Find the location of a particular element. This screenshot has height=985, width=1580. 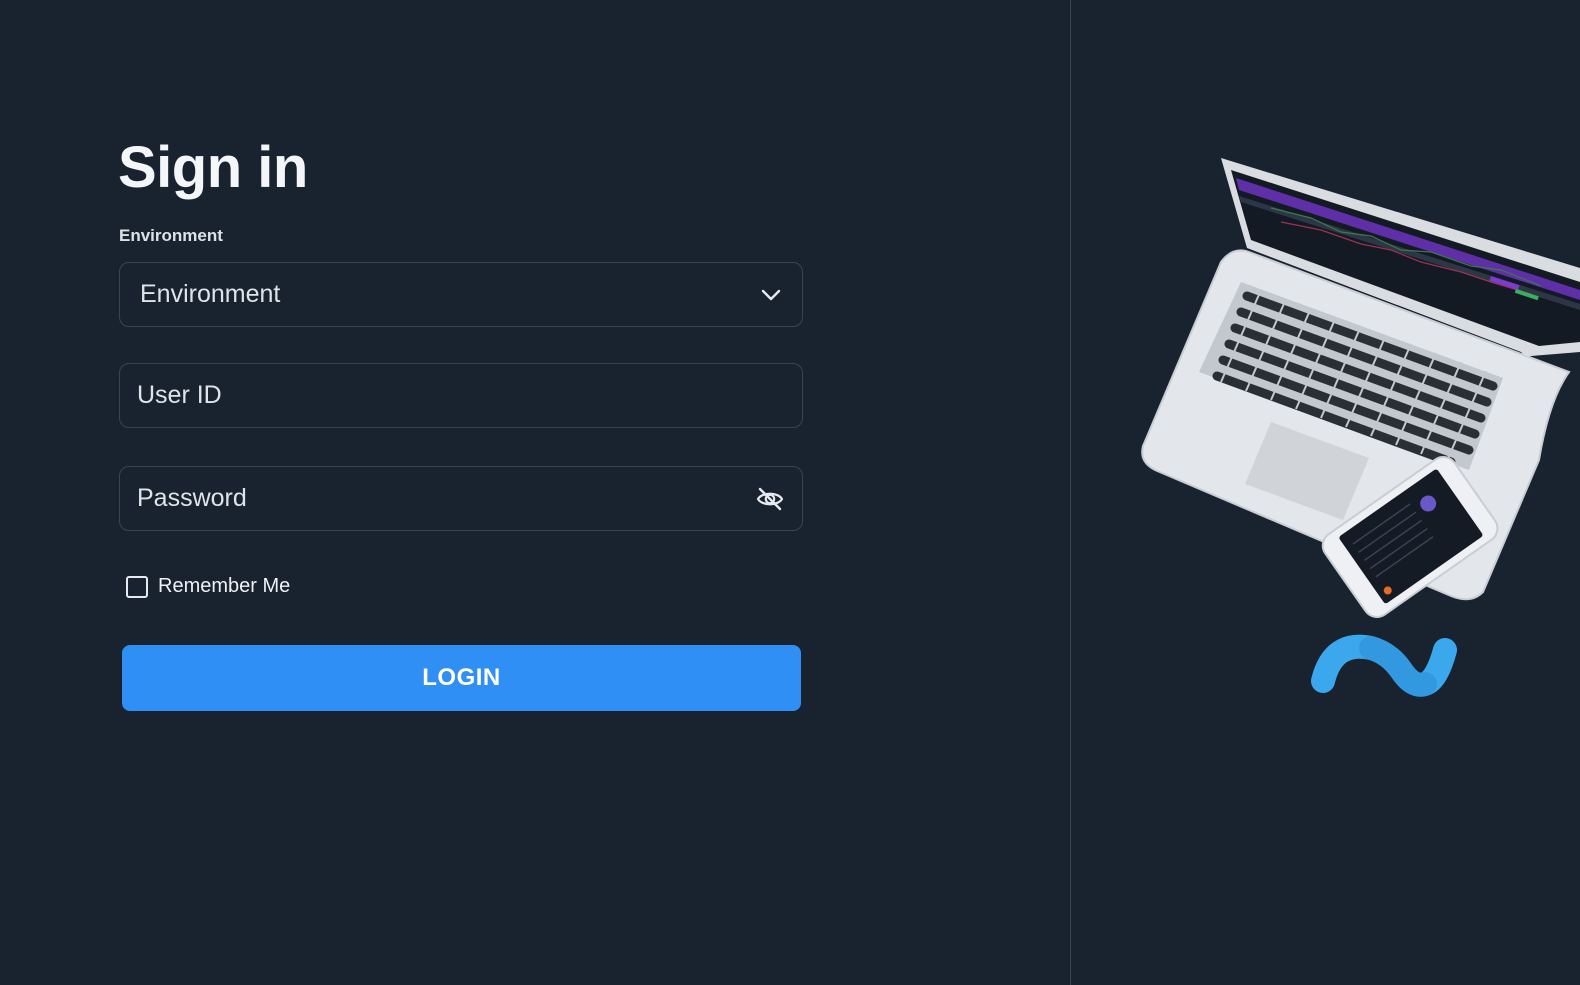

password-field is located at coordinates (461, 498).